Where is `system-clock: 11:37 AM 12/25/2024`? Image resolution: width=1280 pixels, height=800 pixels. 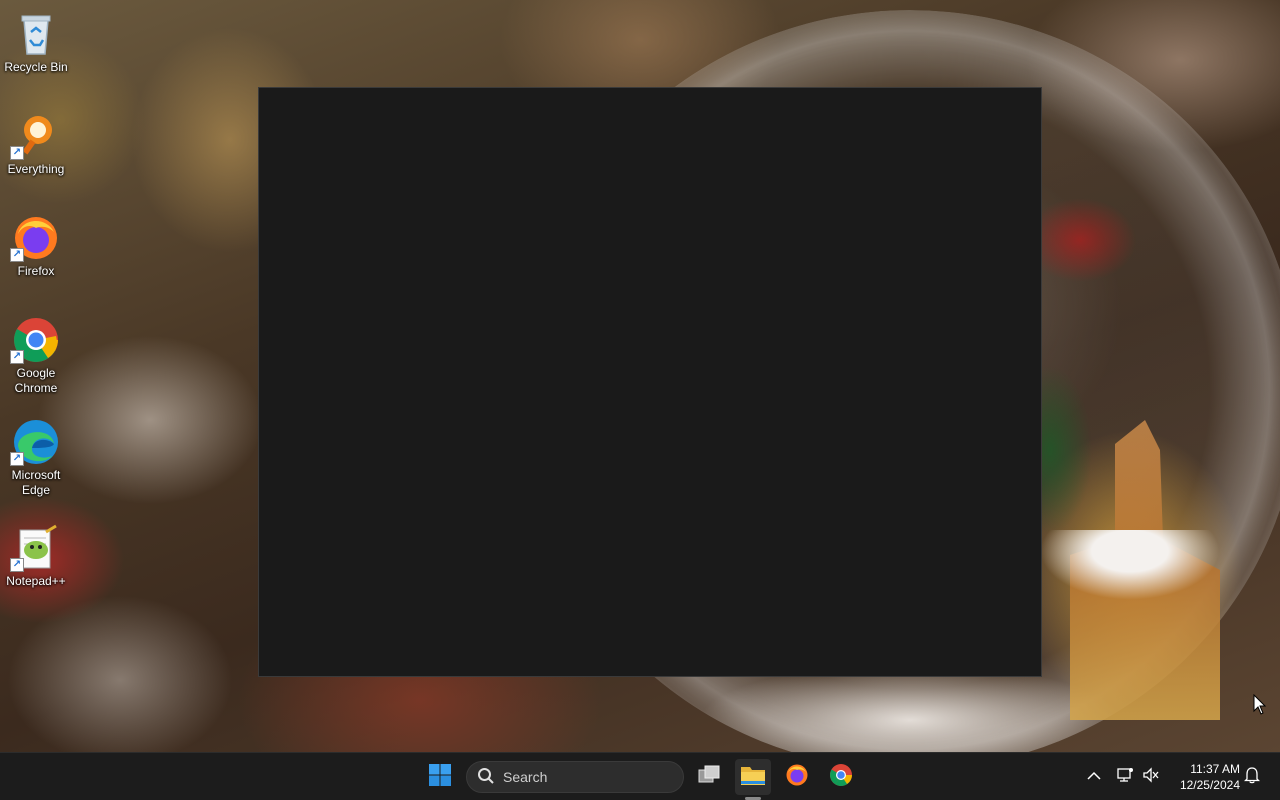
system-clock: 11:37 AM 12/25/2024 is located at coordinates (1205, 777).